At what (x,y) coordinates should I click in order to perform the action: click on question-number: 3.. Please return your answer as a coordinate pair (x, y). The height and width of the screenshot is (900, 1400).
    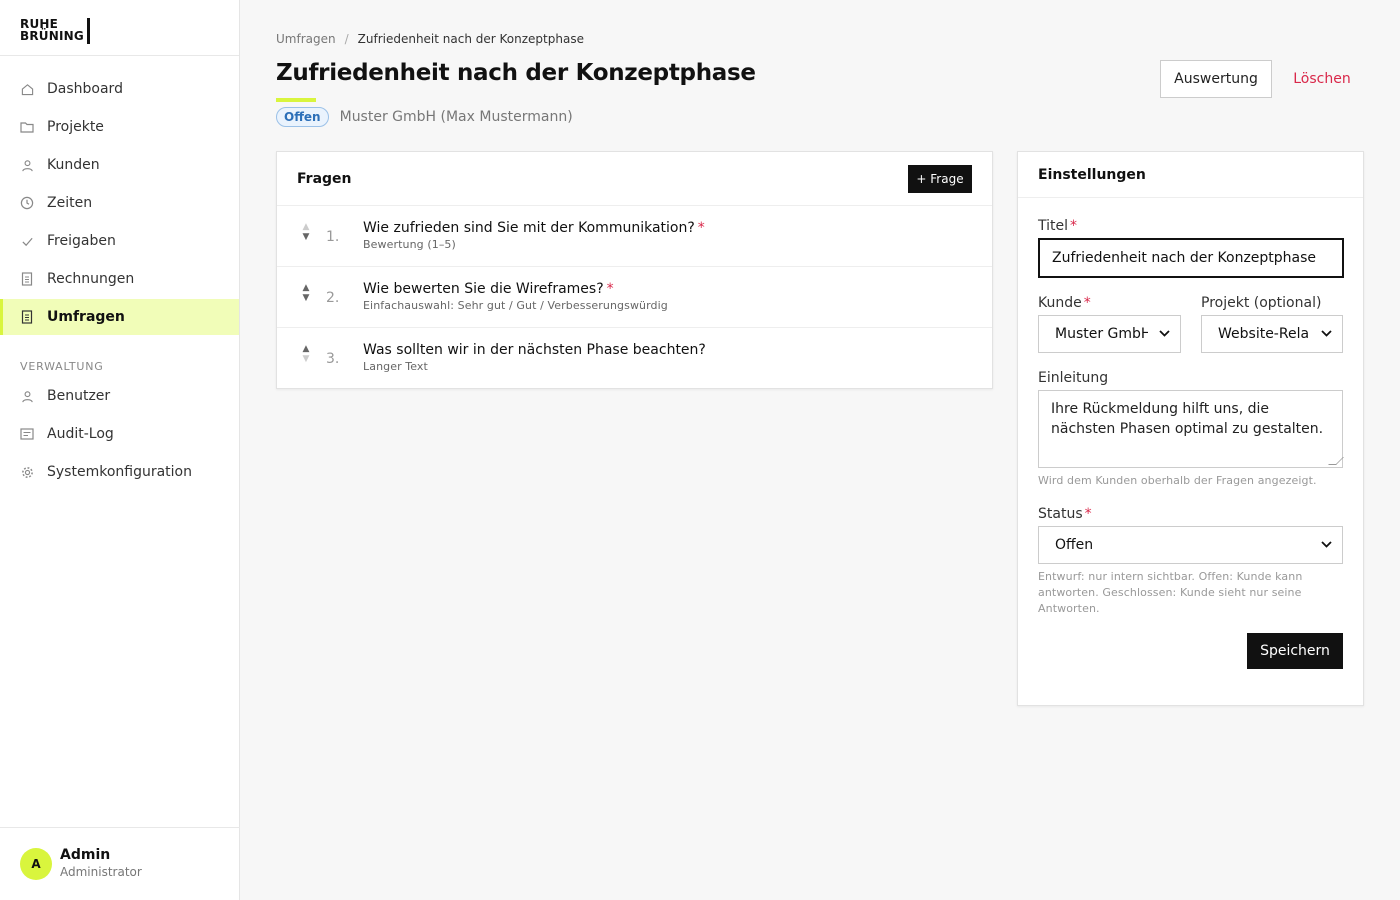
    Looking at the image, I should click on (333, 359).